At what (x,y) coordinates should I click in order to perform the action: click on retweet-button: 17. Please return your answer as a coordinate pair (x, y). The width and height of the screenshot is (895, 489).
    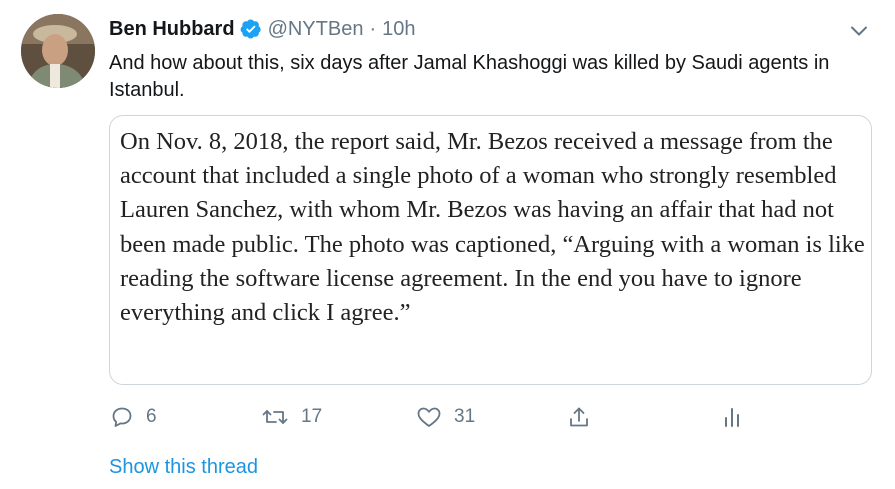
    Looking at the image, I should click on (291, 417).